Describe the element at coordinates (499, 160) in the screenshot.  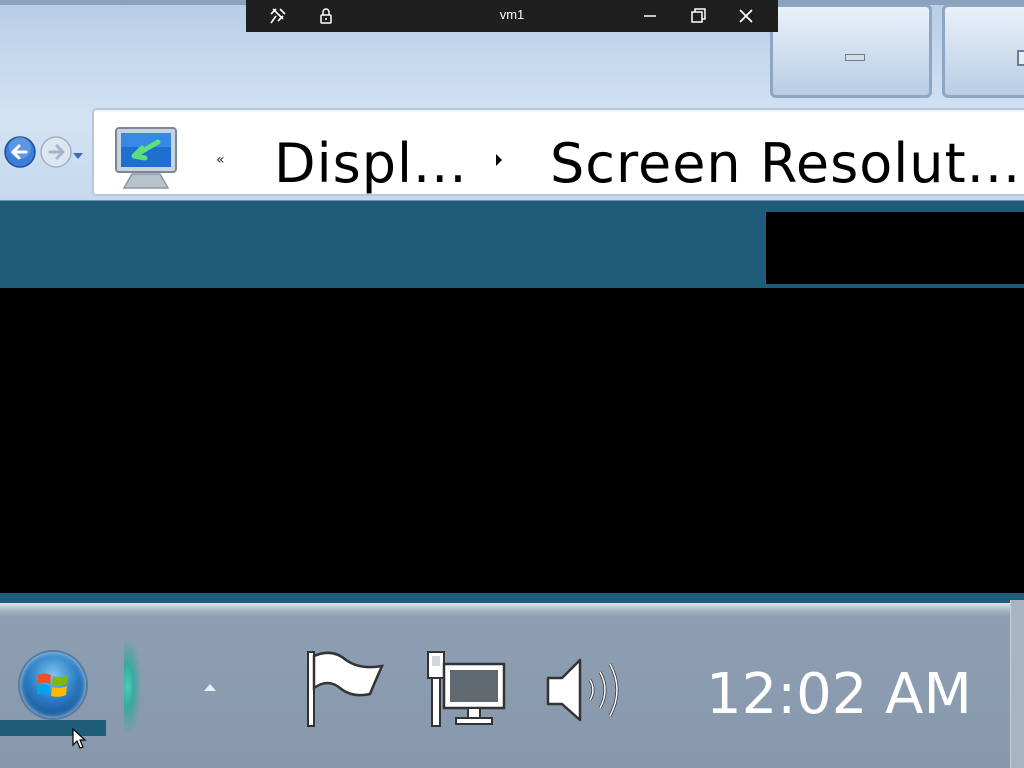
I see `breadcrumb-separator-arrow-icon` at that location.